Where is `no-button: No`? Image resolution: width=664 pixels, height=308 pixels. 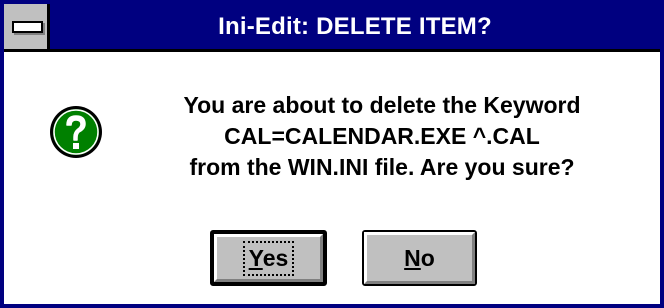
no-button: No is located at coordinates (419, 258).